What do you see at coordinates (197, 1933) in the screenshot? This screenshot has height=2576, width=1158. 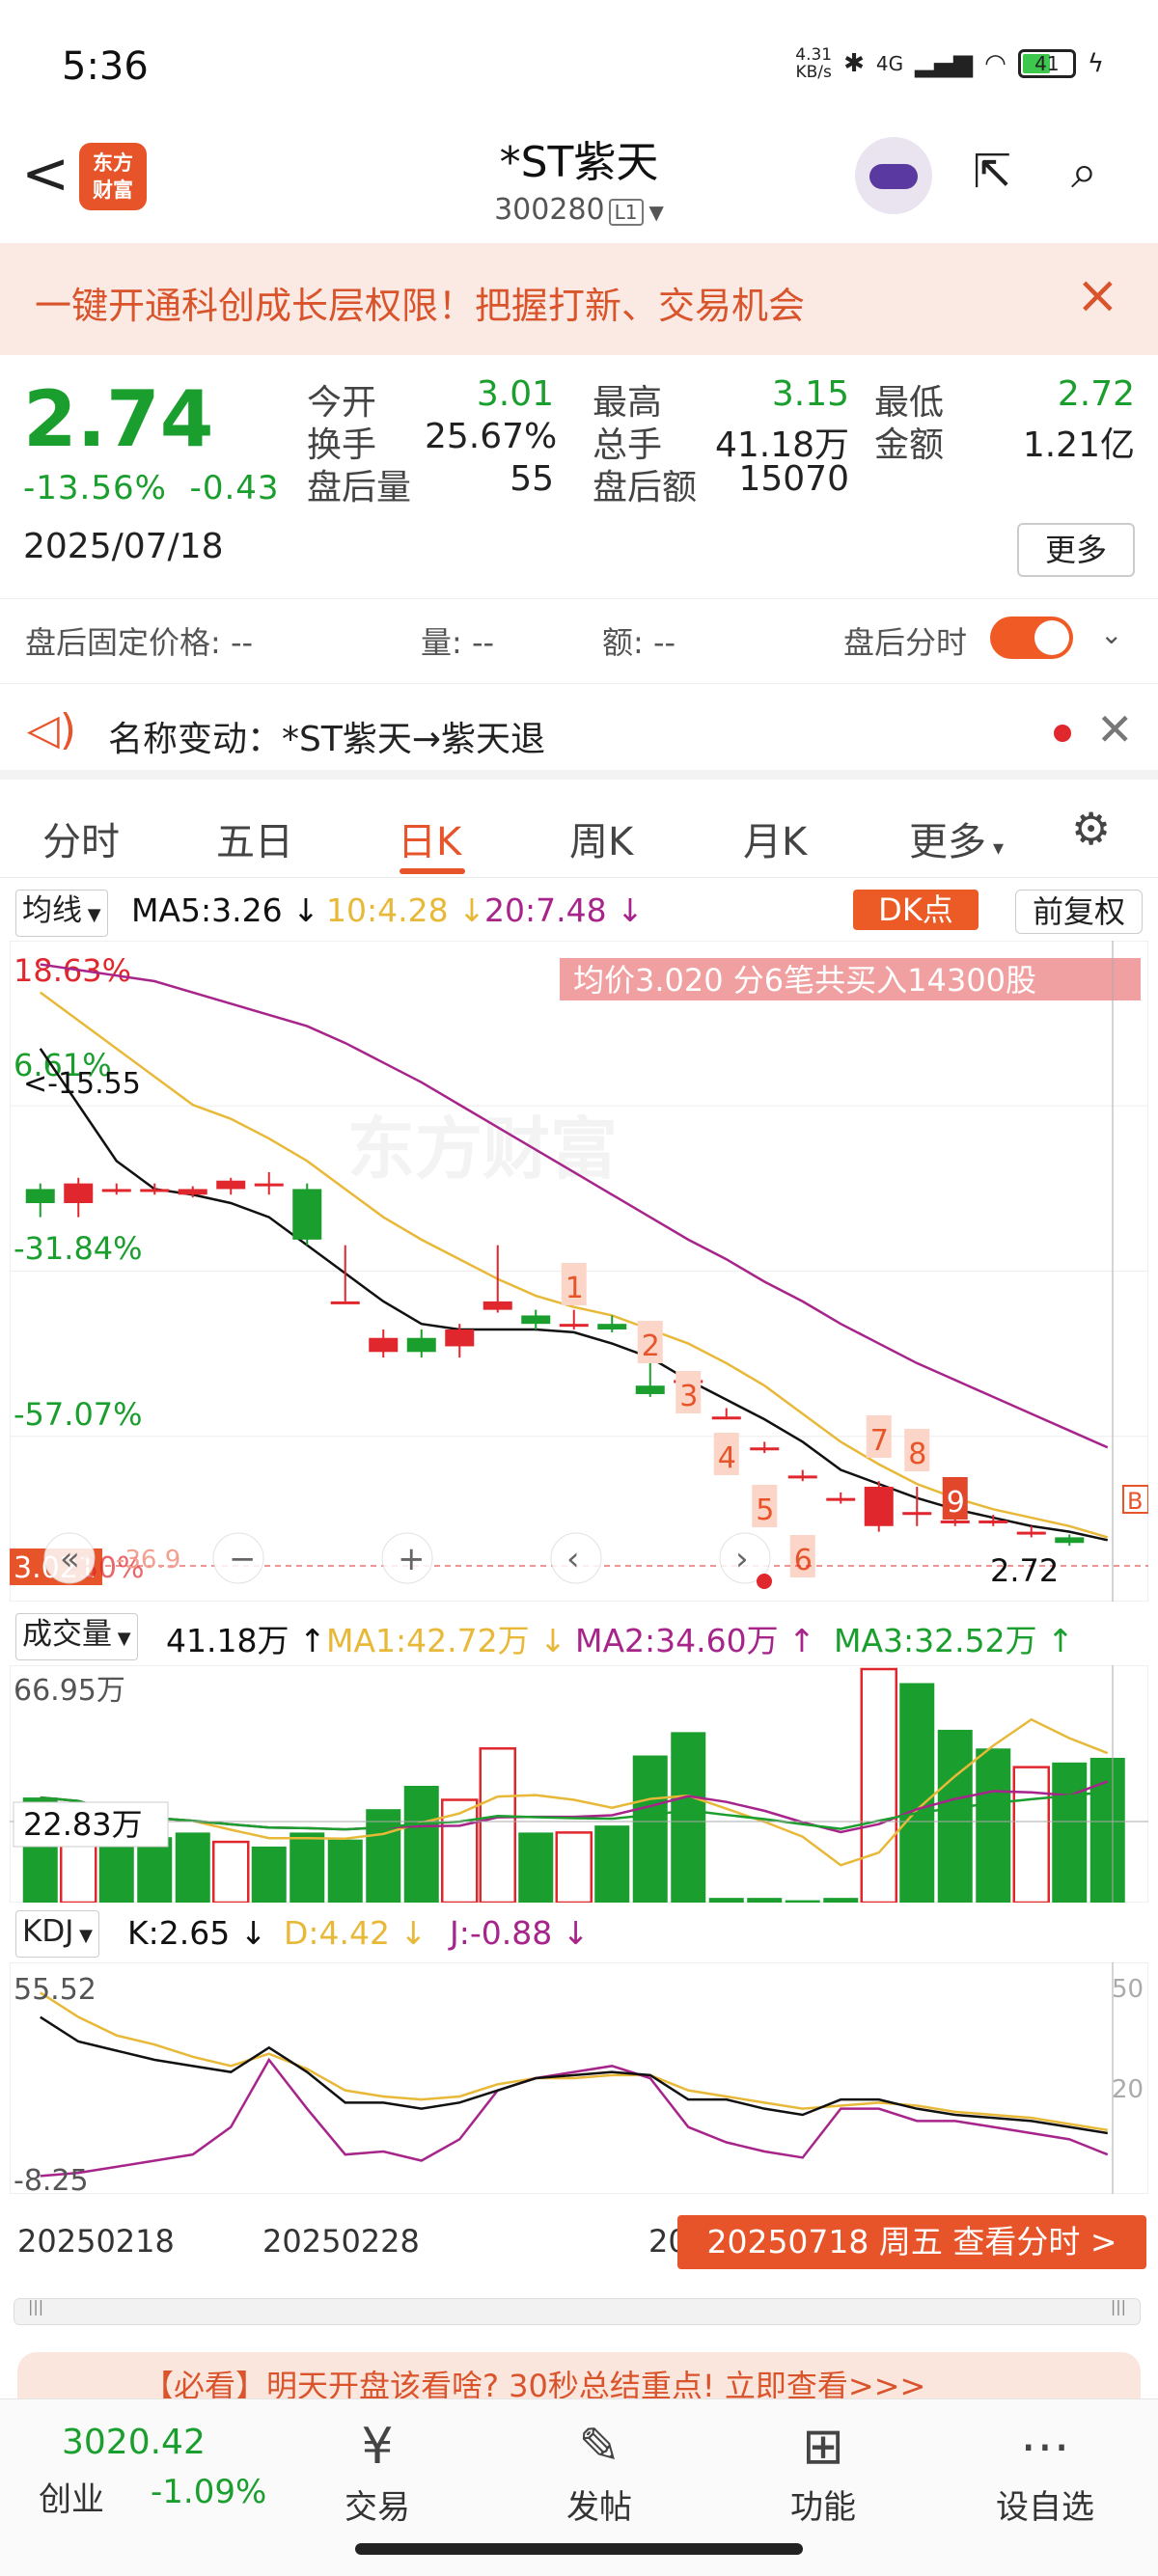 I see `kdj-k-label: K:2.65 ↓` at bounding box center [197, 1933].